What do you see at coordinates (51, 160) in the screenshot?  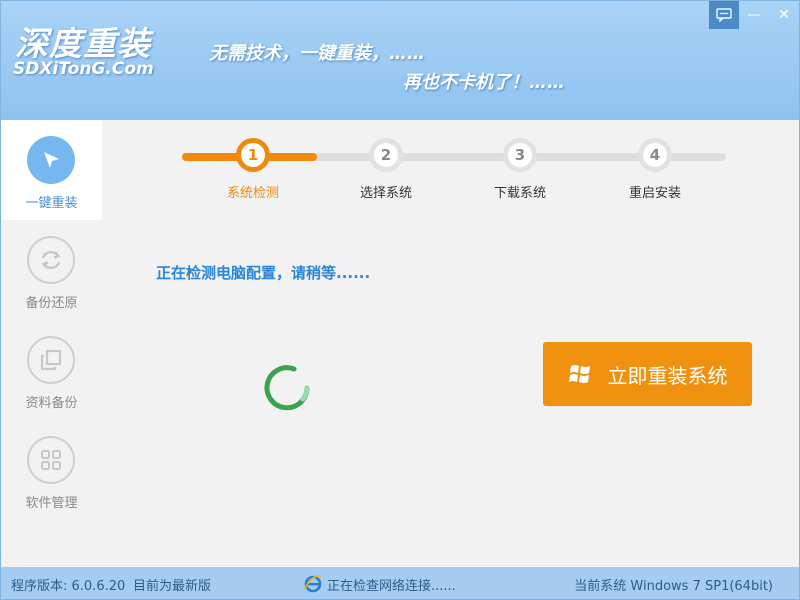 I see `cursor-arrow-icon` at bounding box center [51, 160].